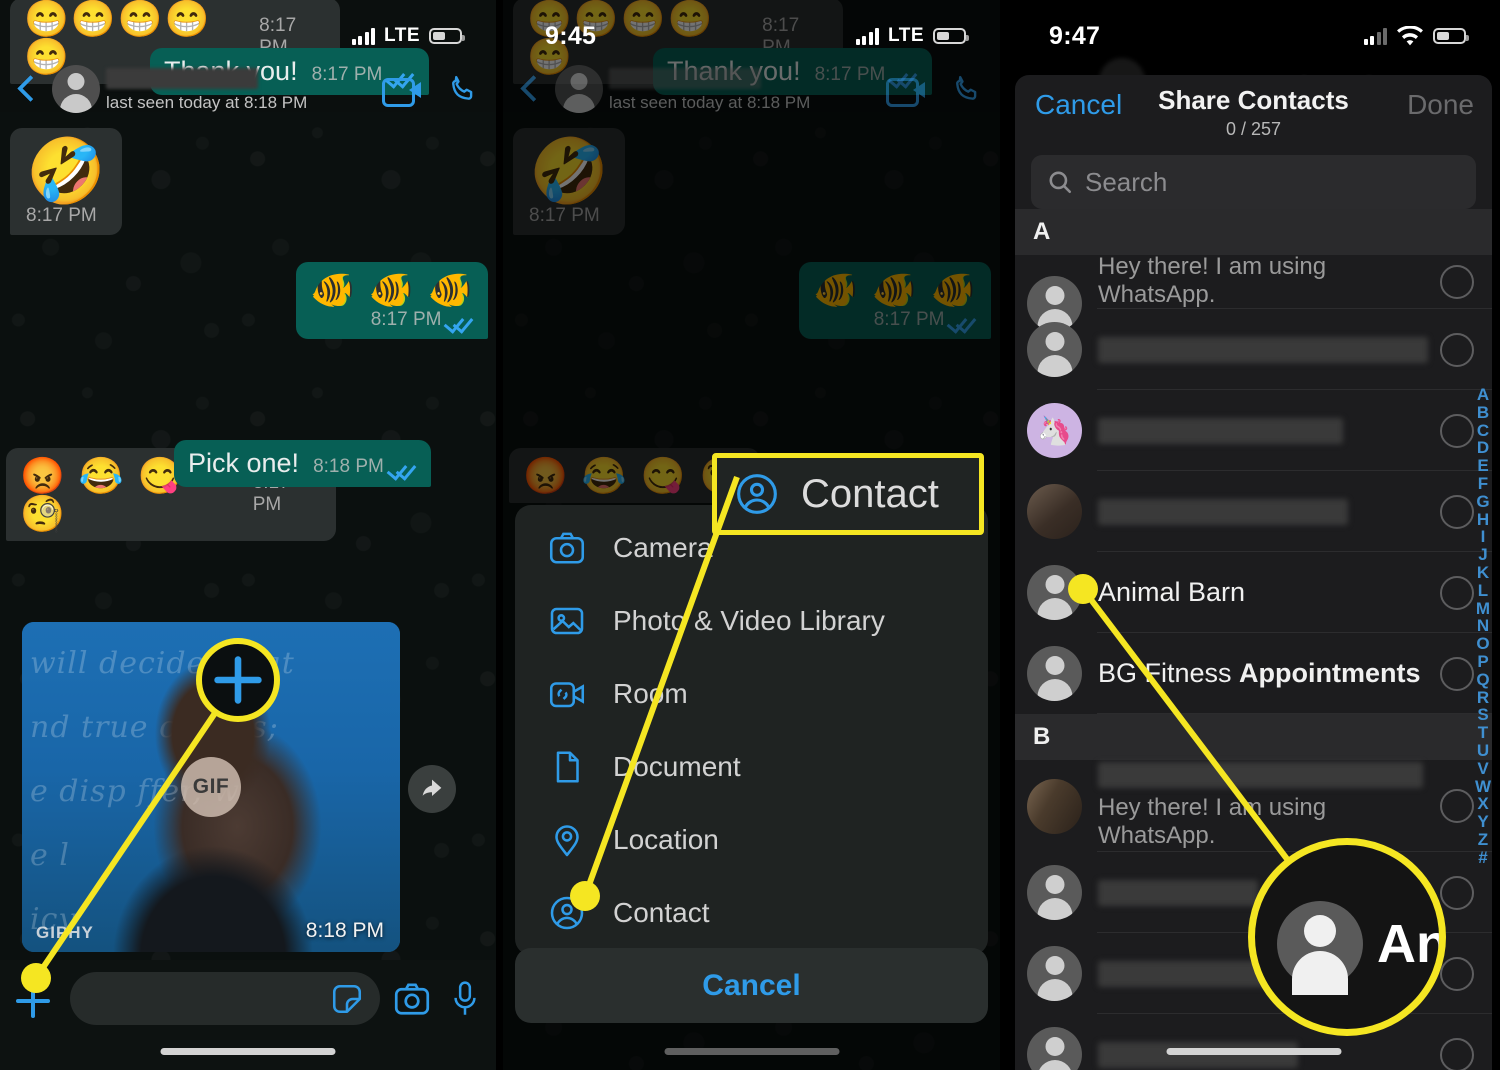 This screenshot has height=1070, width=1500. I want to click on alphabet-index-letter: B, so click(1483, 412).